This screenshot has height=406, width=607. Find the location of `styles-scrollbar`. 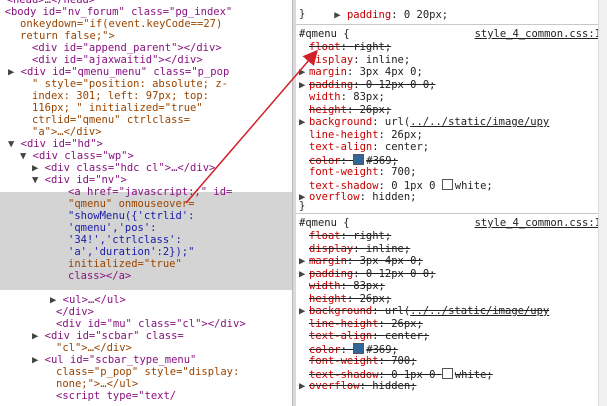

styles-scrollbar is located at coordinates (602, 203).